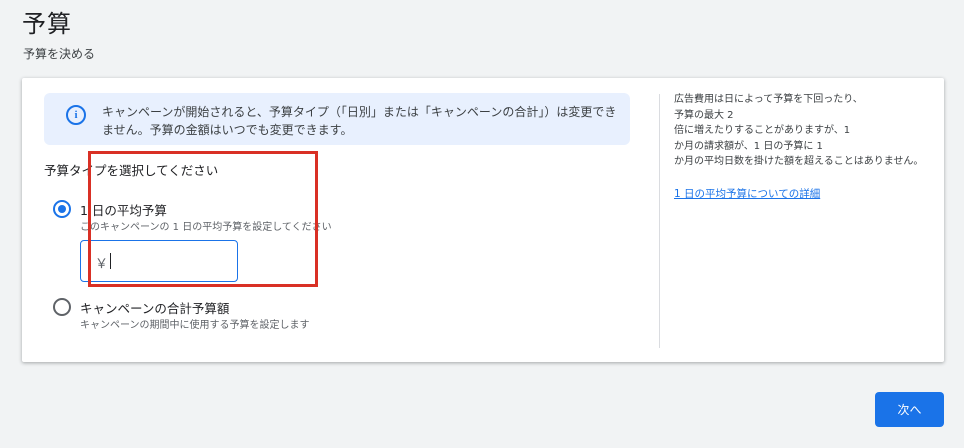 The width and height of the screenshot is (964, 448). Describe the element at coordinates (747, 193) in the screenshot. I see `daily-budget-help-link: 1 日の平均予算についての詳細` at that location.